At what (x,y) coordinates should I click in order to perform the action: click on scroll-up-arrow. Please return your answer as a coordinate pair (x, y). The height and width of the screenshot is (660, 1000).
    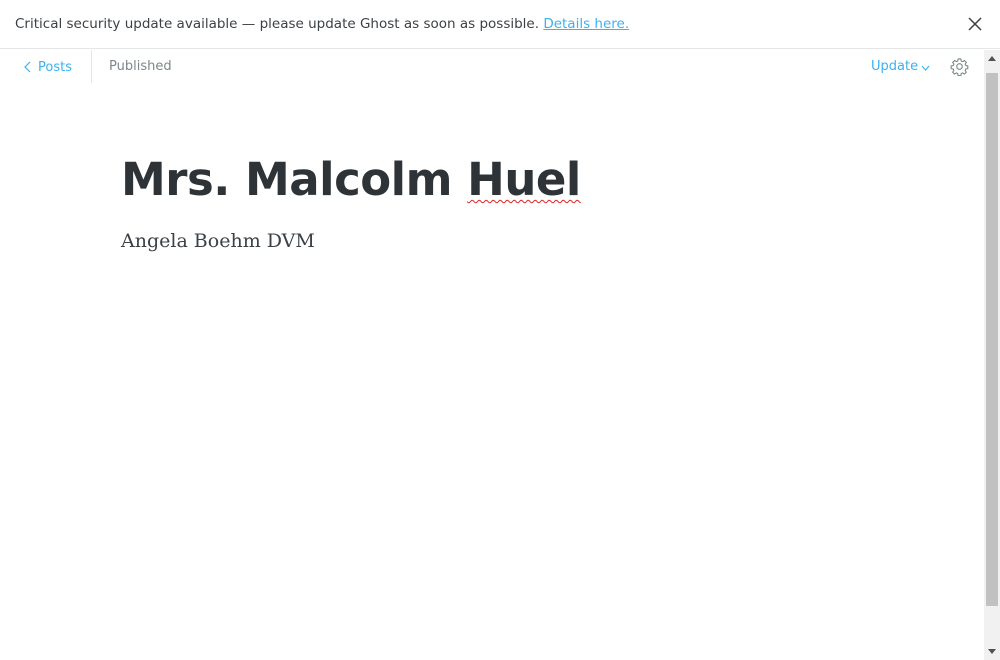
    Looking at the image, I should click on (992, 58).